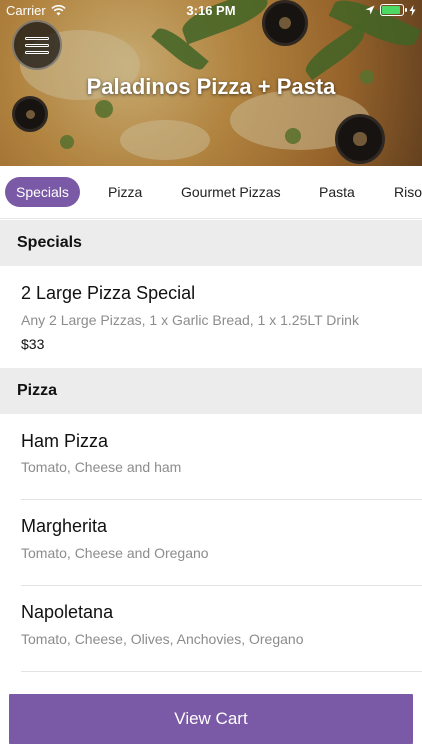 Image resolution: width=422 pixels, height=750 pixels. What do you see at coordinates (337, 192) in the screenshot?
I see `tab-pasta: Pasta` at bounding box center [337, 192].